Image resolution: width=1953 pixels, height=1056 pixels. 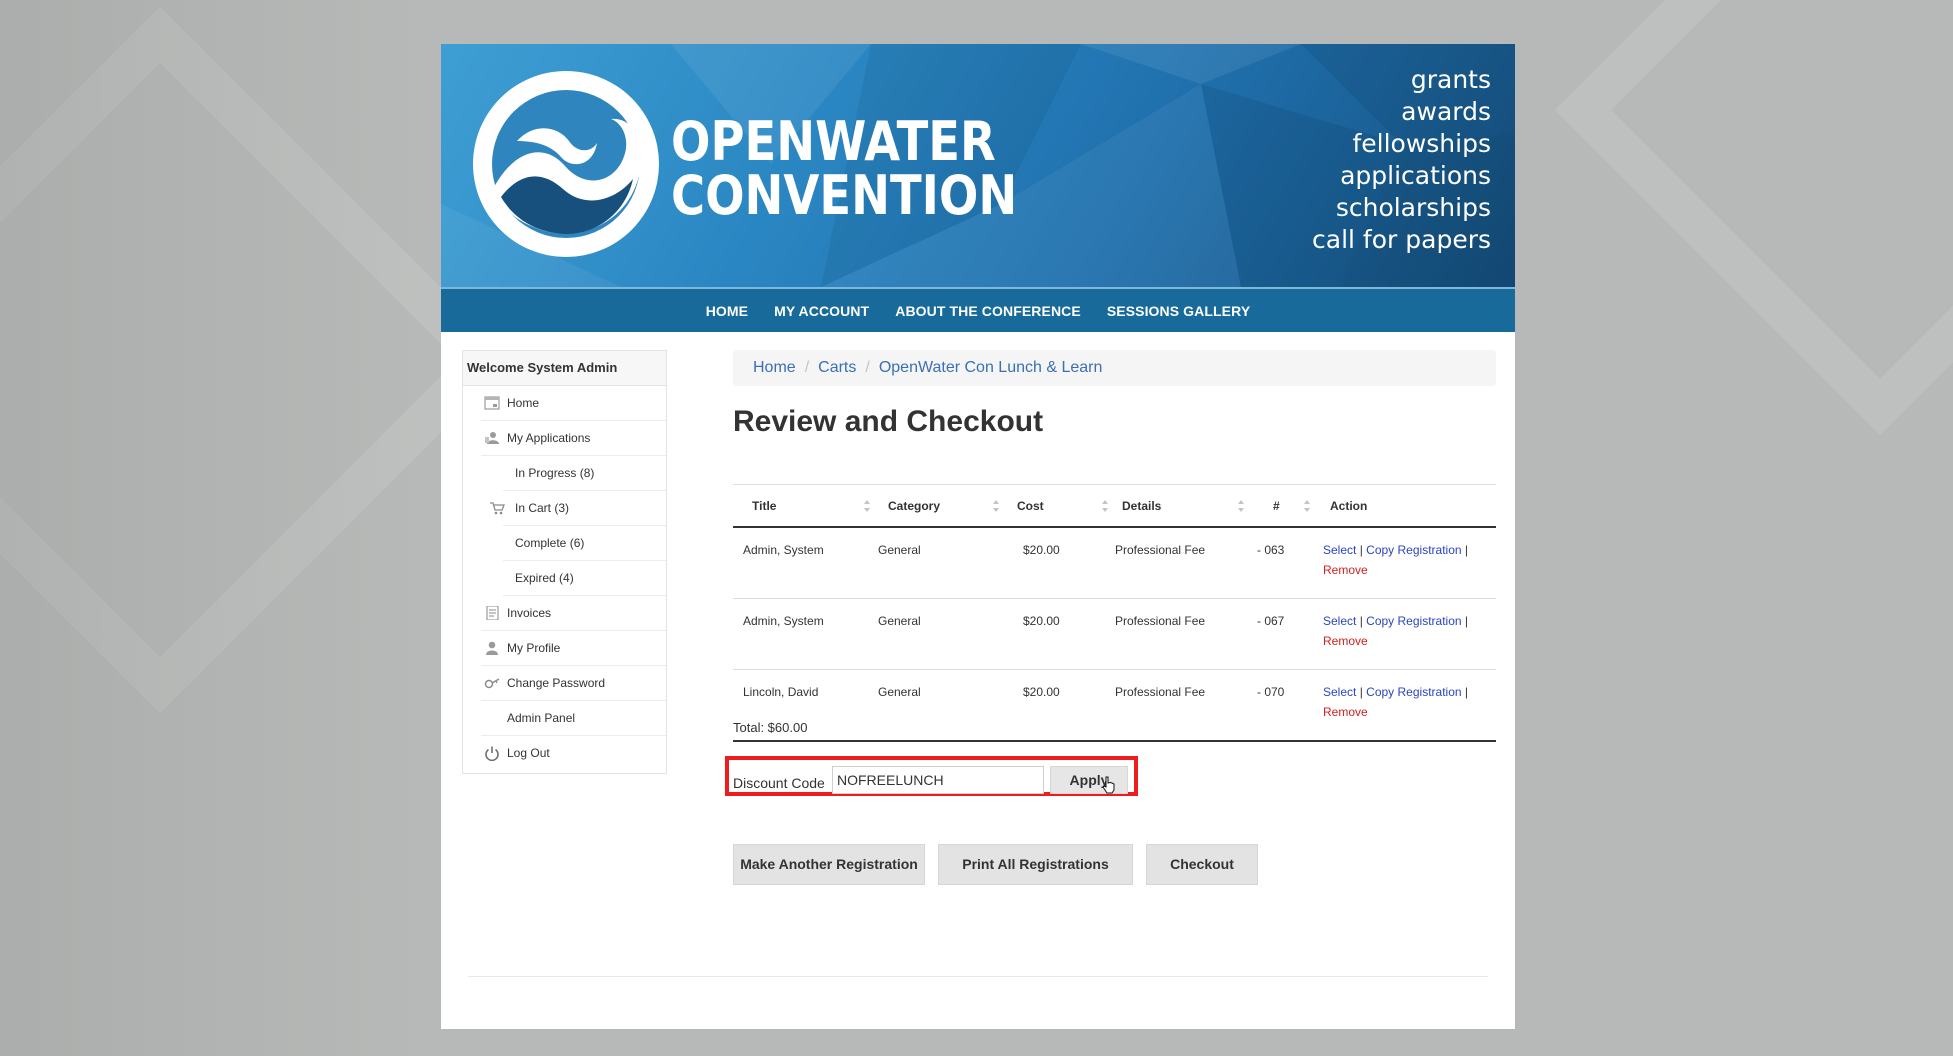 I want to click on sidebar-item-label: In Progress (8), so click(x=555, y=473).